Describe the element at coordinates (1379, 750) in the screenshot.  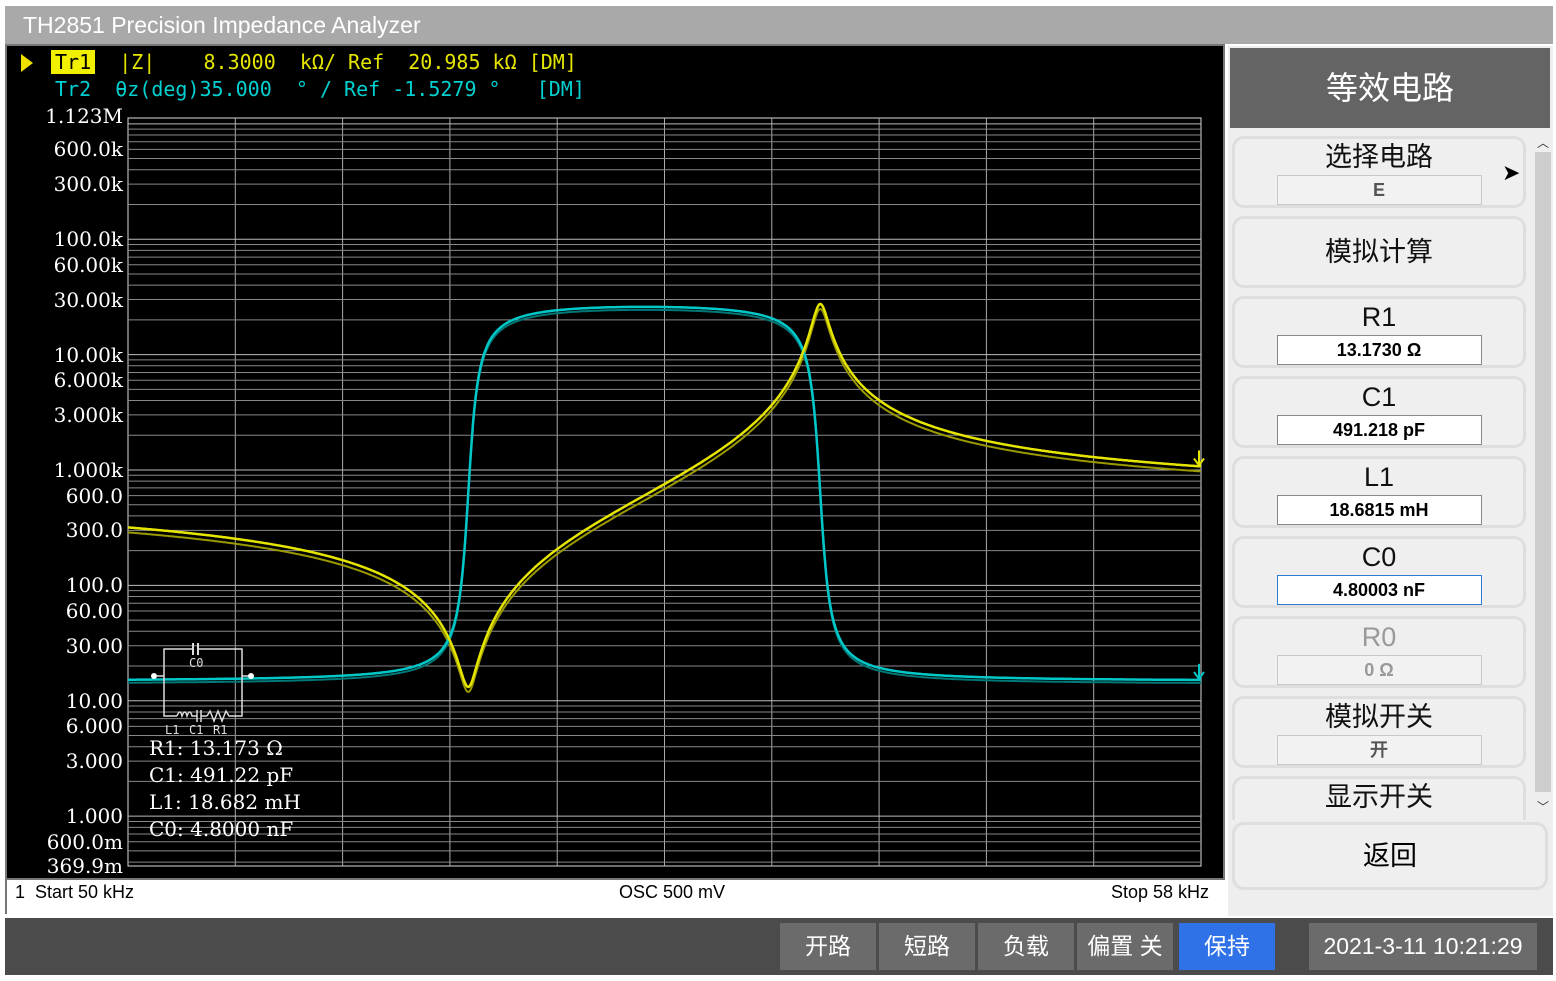
I see `simulate-switch-value: 开` at that location.